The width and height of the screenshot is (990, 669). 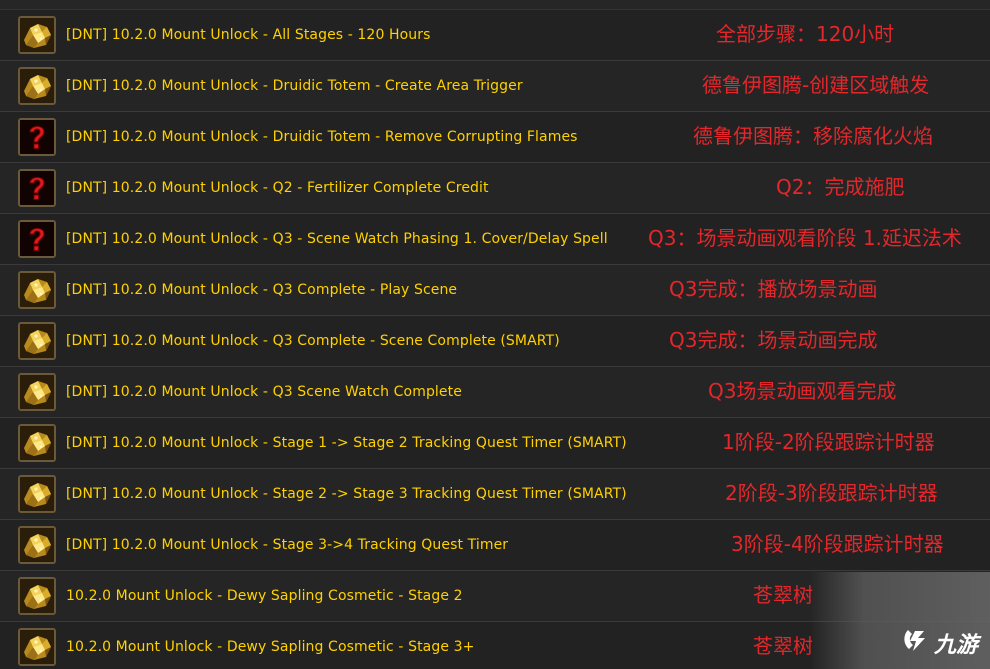 I want to click on chinese-annotation: 3阶段-4阶段跟踪计时器, so click(x=837, y=544).